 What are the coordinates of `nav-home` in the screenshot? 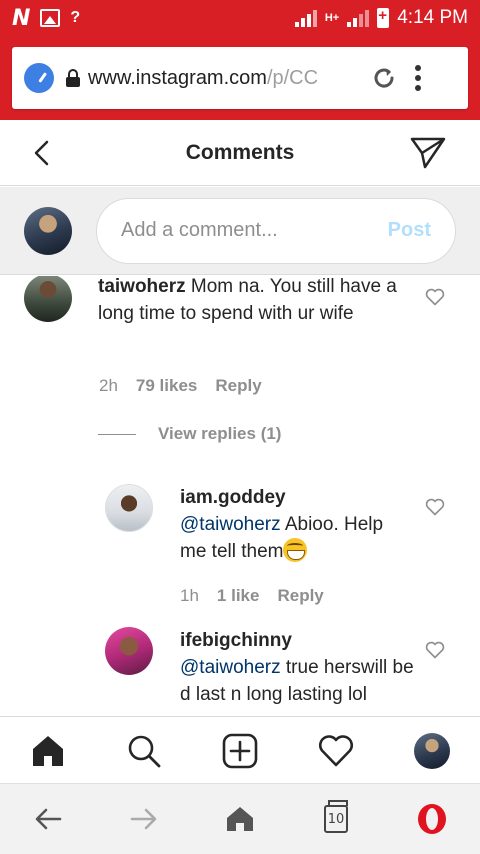 It's located at (48, 751).